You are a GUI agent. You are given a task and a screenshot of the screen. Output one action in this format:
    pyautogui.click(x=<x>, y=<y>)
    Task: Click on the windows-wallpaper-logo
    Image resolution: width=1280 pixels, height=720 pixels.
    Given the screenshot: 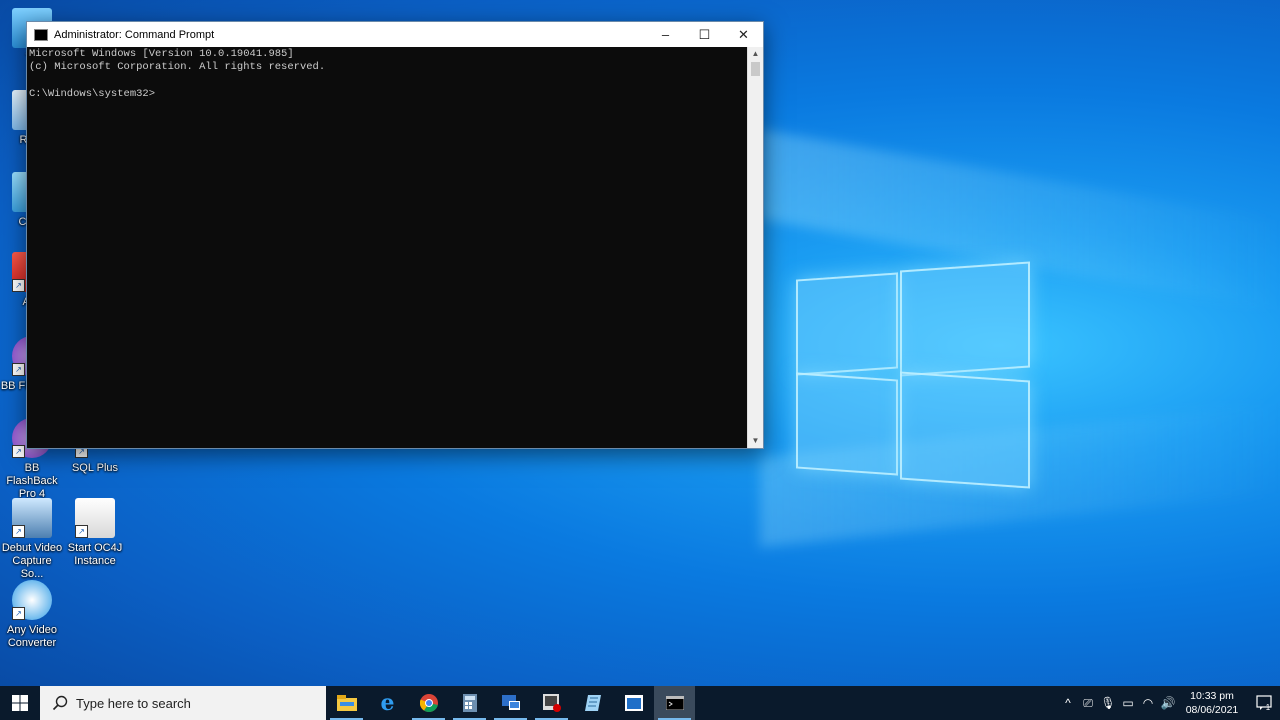 What is the action you would take?
    pyautogui.click(x=913, y=374)
    